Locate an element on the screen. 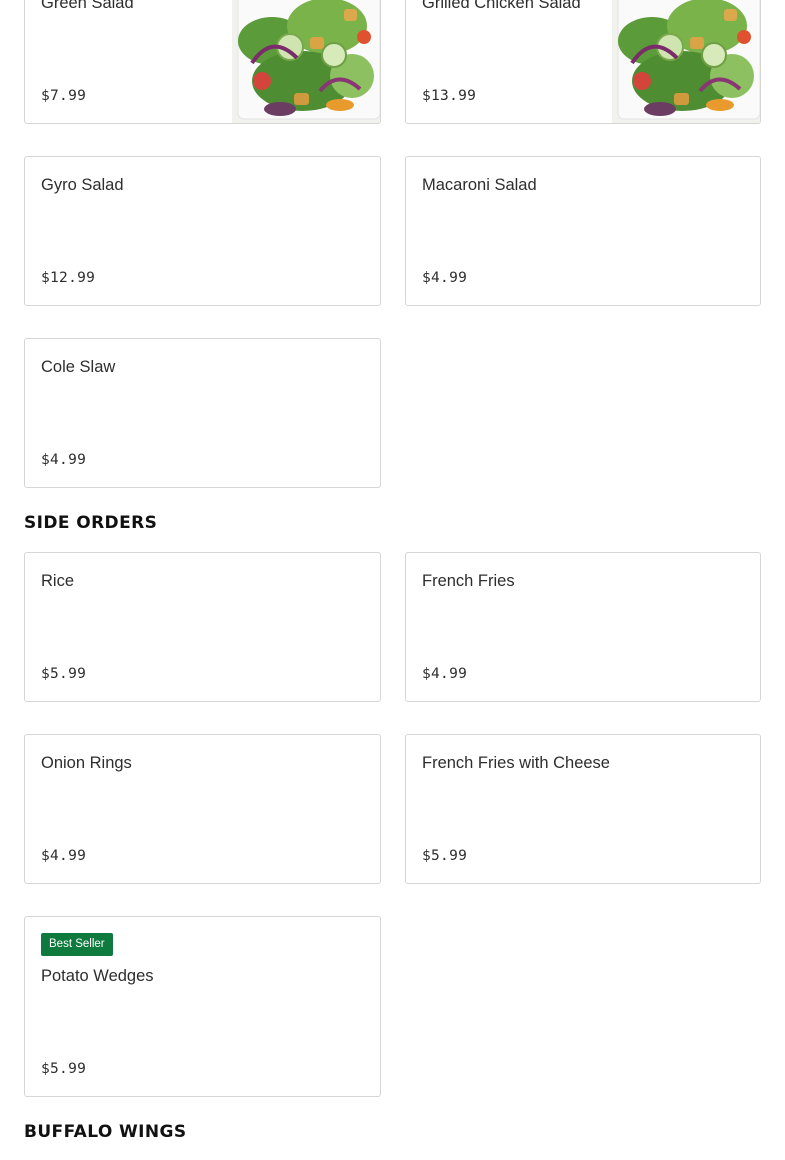  menu-item-name: Onion Rings is located at coordinates (86, 763).